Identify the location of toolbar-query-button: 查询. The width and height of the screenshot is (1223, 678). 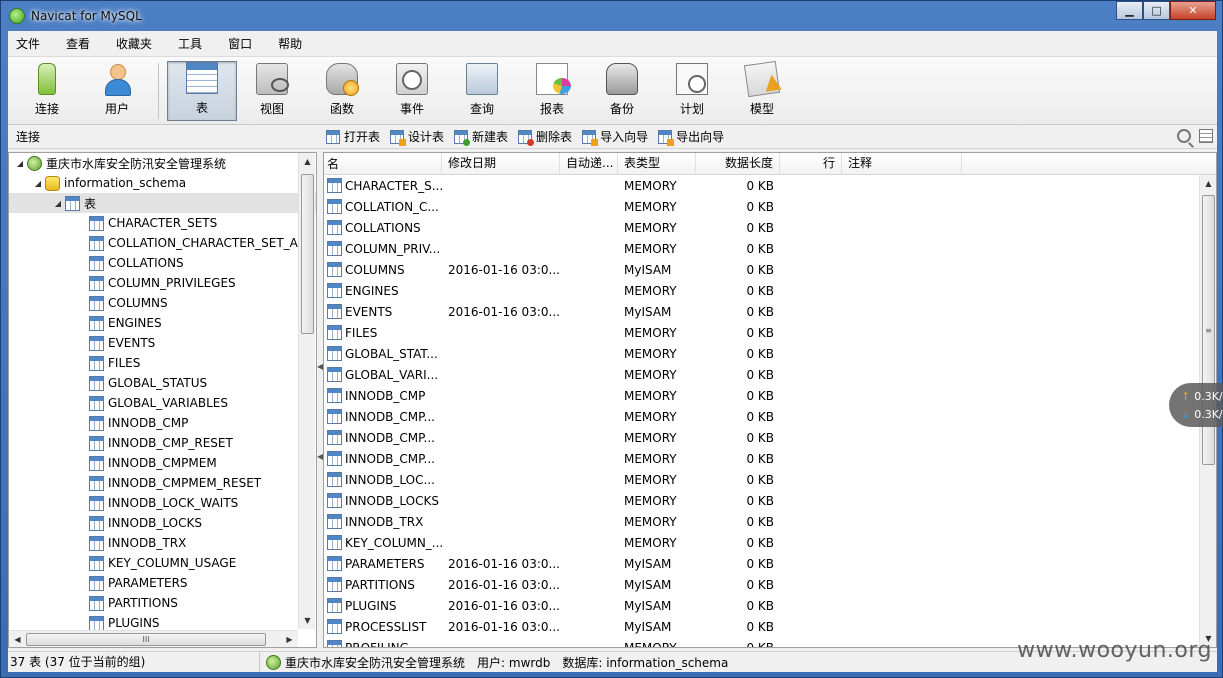
(482, 91).